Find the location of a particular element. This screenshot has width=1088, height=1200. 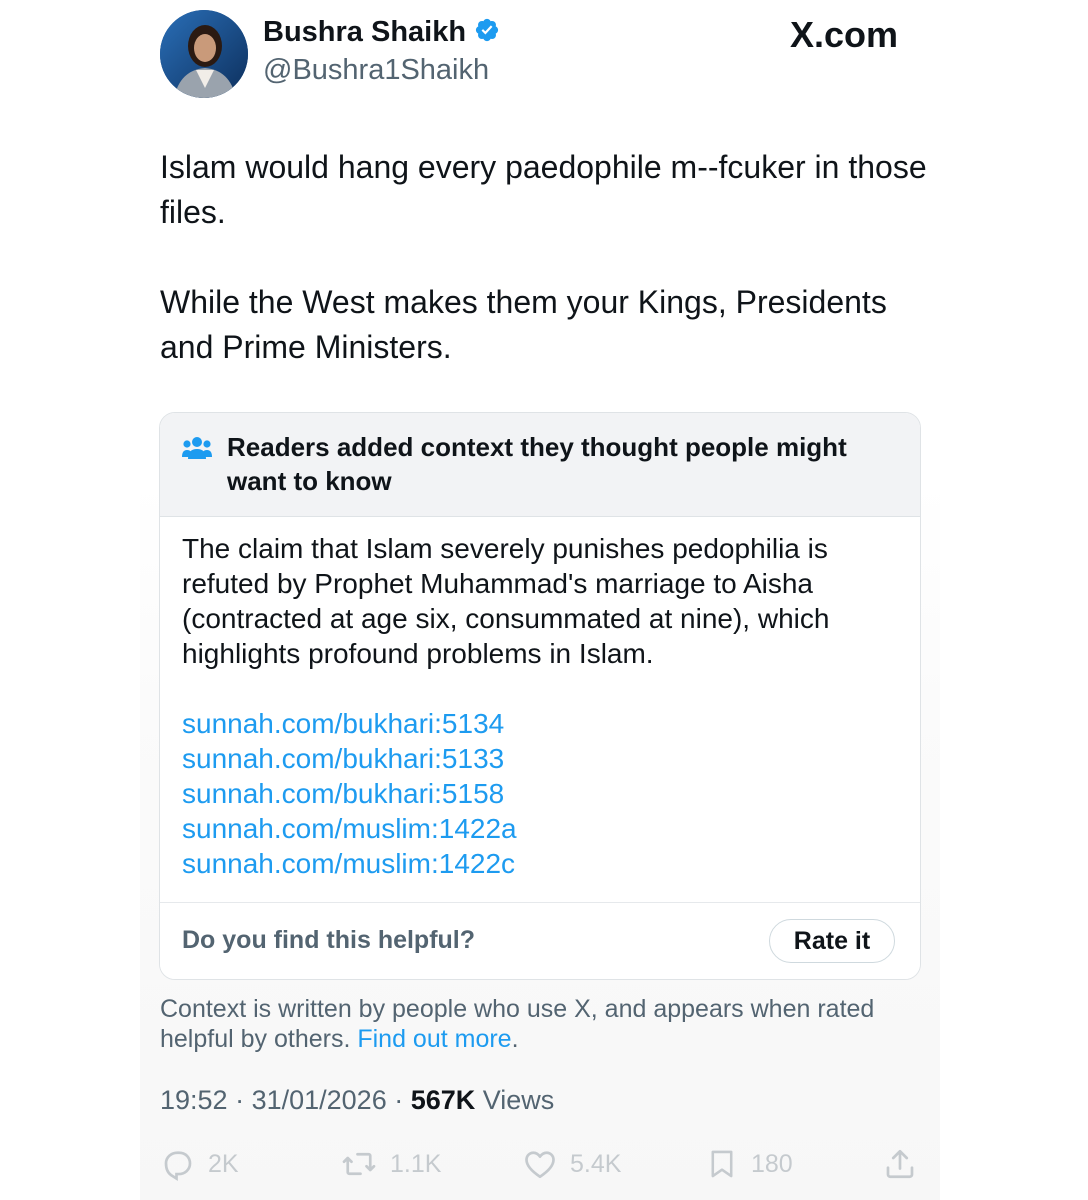

note-link: sunnah.com/muslim:1422a is located at coordinates (542, 828).